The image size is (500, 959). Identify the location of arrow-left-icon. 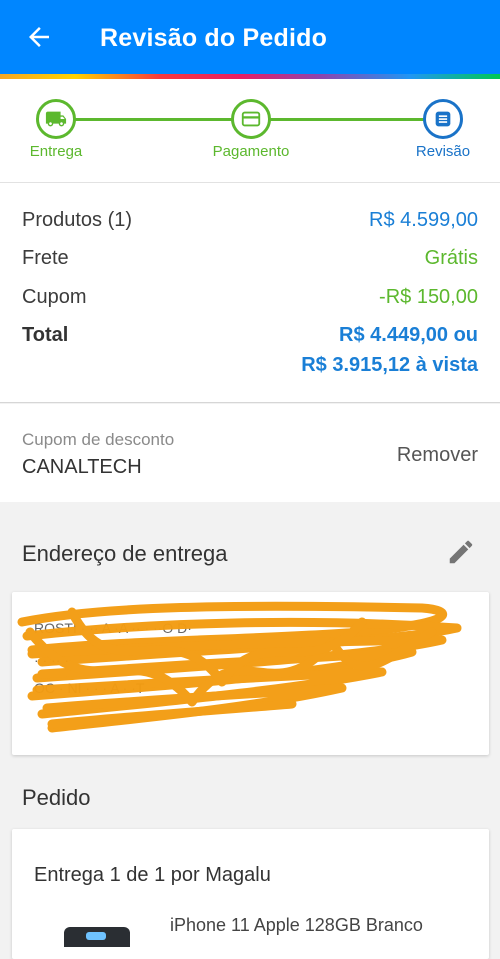
(39, 37).